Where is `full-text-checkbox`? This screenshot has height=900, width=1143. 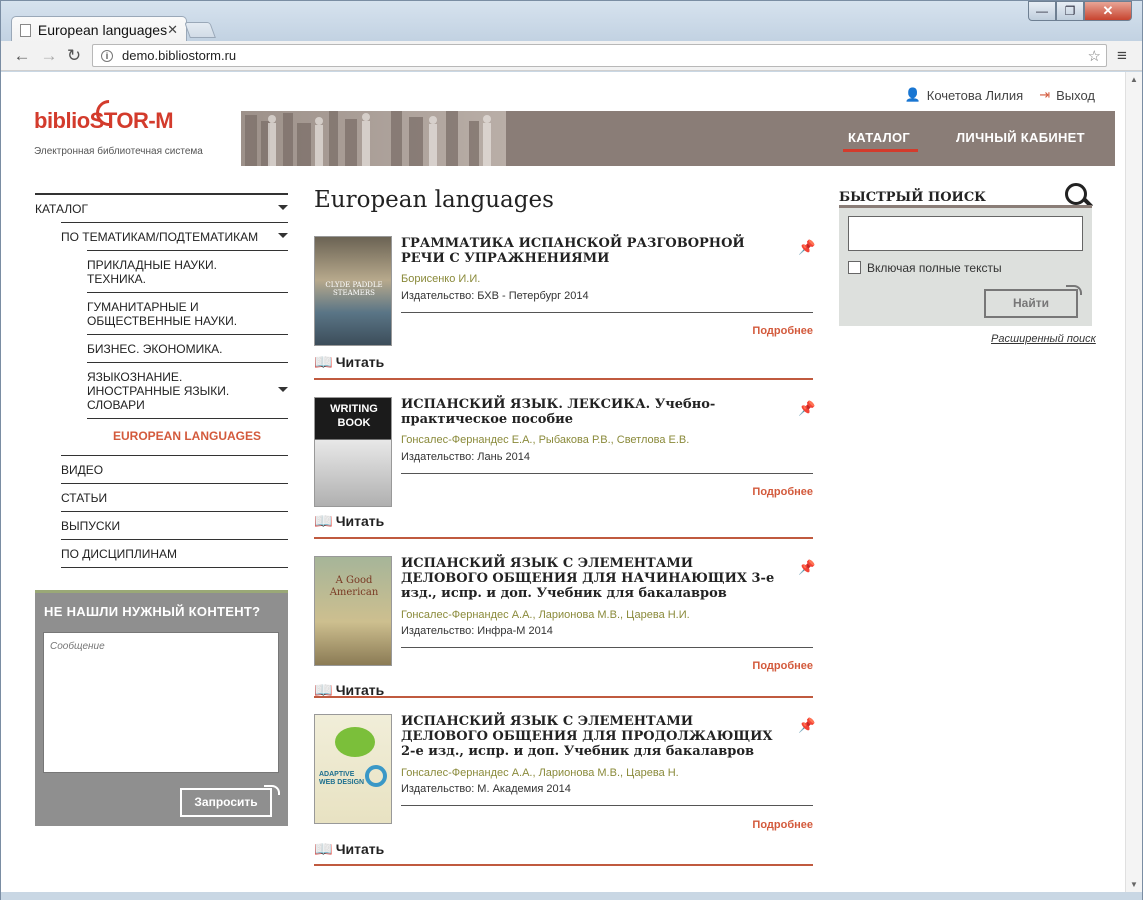 full-text-checkbox is located at coordinates (854, 267).